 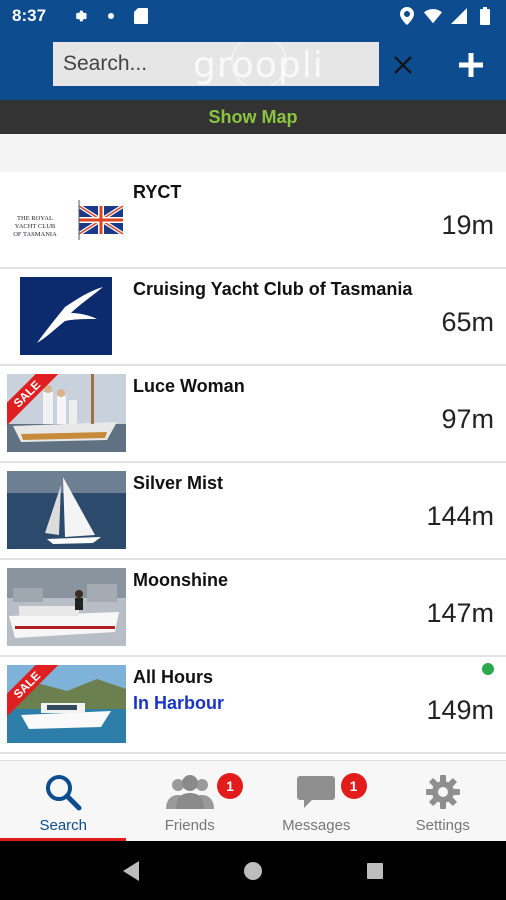 I want to click on tab-settings: Settings, so click(x=443, y=801).